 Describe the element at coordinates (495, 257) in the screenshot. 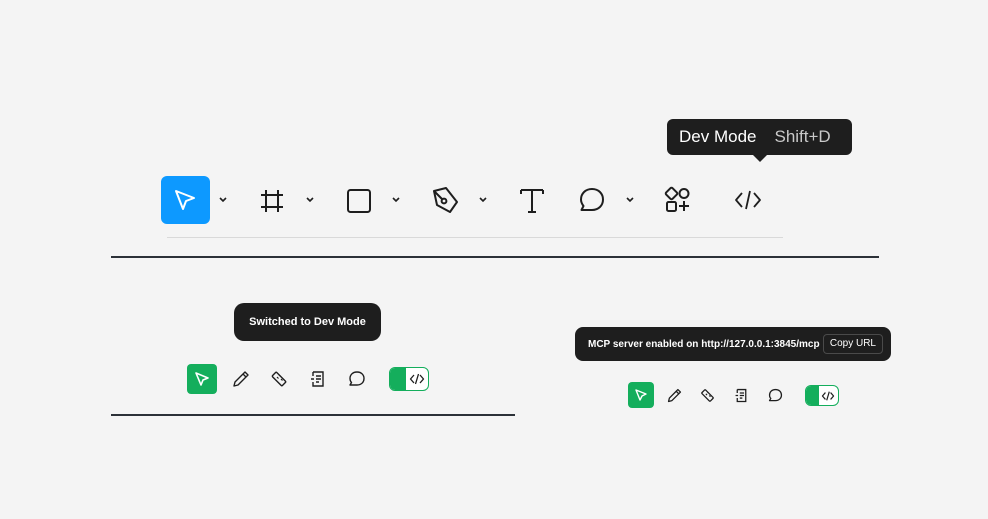

I see `section-divider` at that location.